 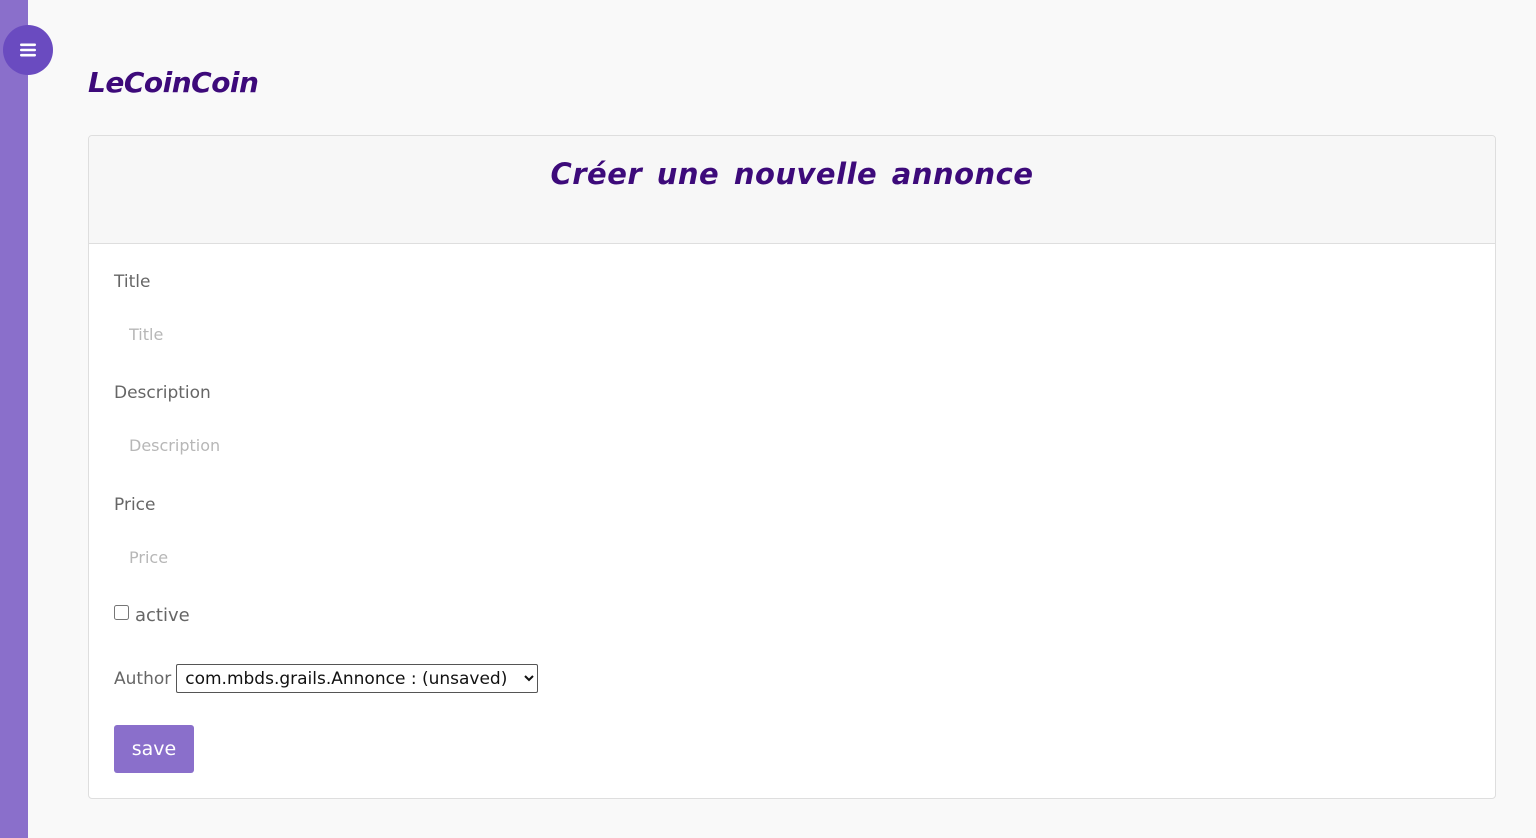 I want to click on save-button: save, so click(x=154, y=749).